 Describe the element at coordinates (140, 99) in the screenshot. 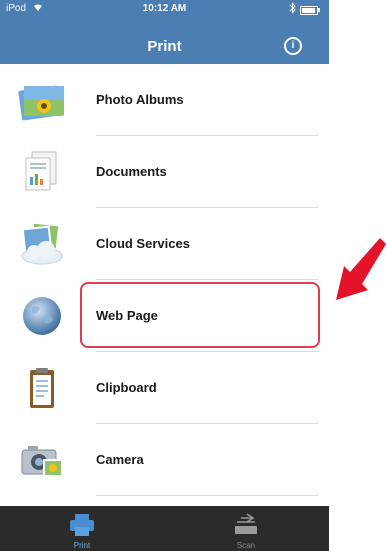

I see `menu-item-label: Photo Albums` at that location.